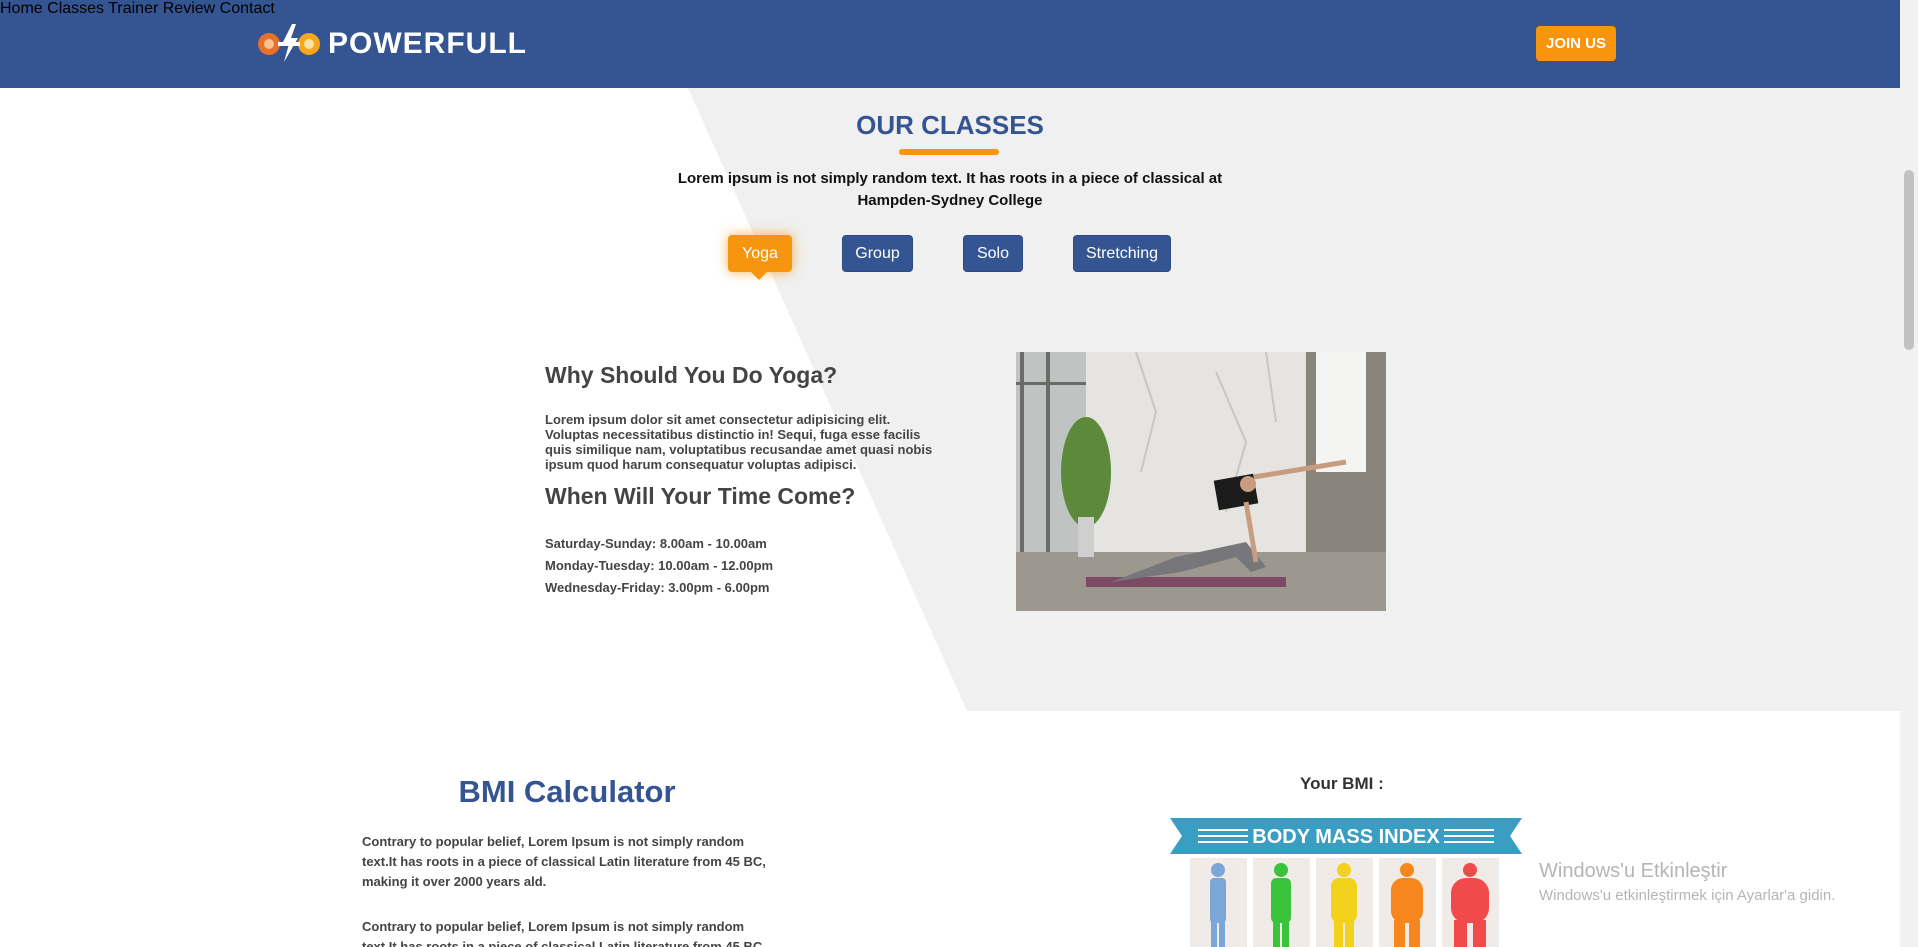 The image size is (1918, 947). Describe the element at coordinates (656, 543) in the screenshot. I see `schedule-item: Saturday-Sunday: 8.00am - 10.00am` at that location.